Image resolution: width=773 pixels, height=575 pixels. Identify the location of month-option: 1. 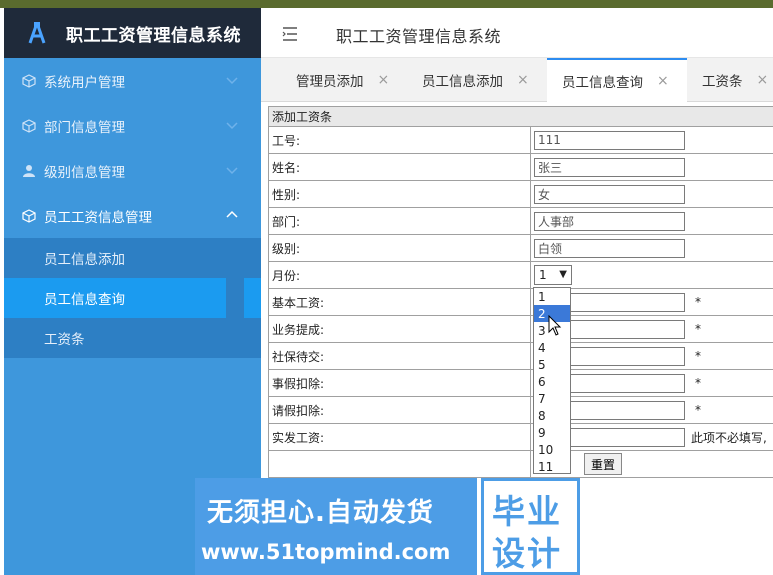
(552, 296).